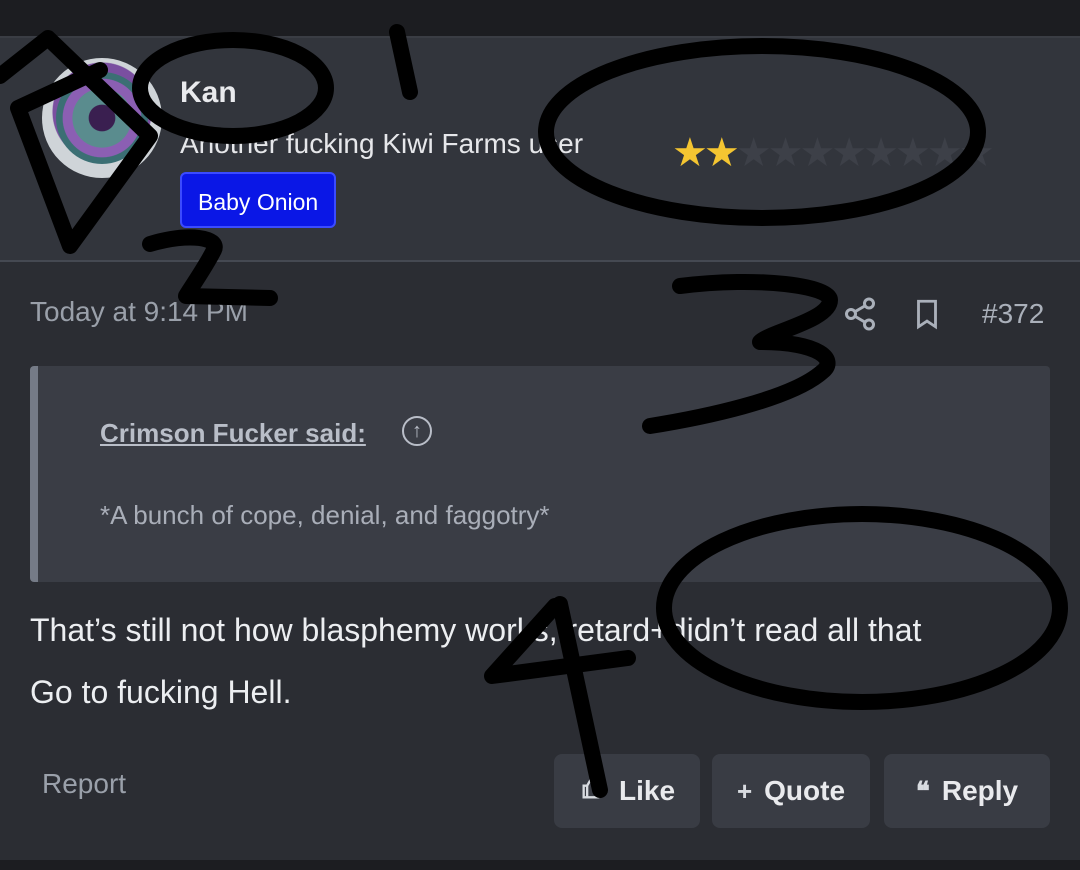 The height and width of the screenshot is (870, 1080). Describe the element at coordinates (593, 791) in the screenshot. I see `like-icon` at that location.